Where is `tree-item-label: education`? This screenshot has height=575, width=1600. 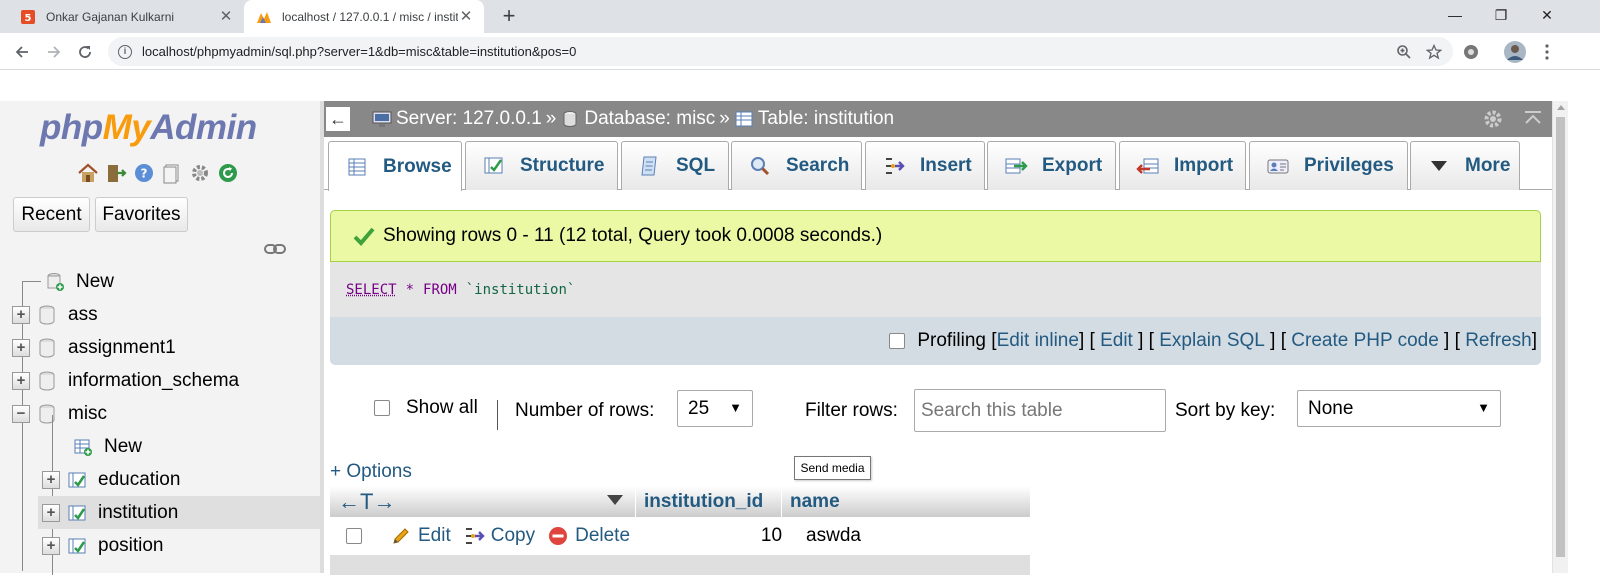
tree-item-label: education is located at coordinates (139, 479).